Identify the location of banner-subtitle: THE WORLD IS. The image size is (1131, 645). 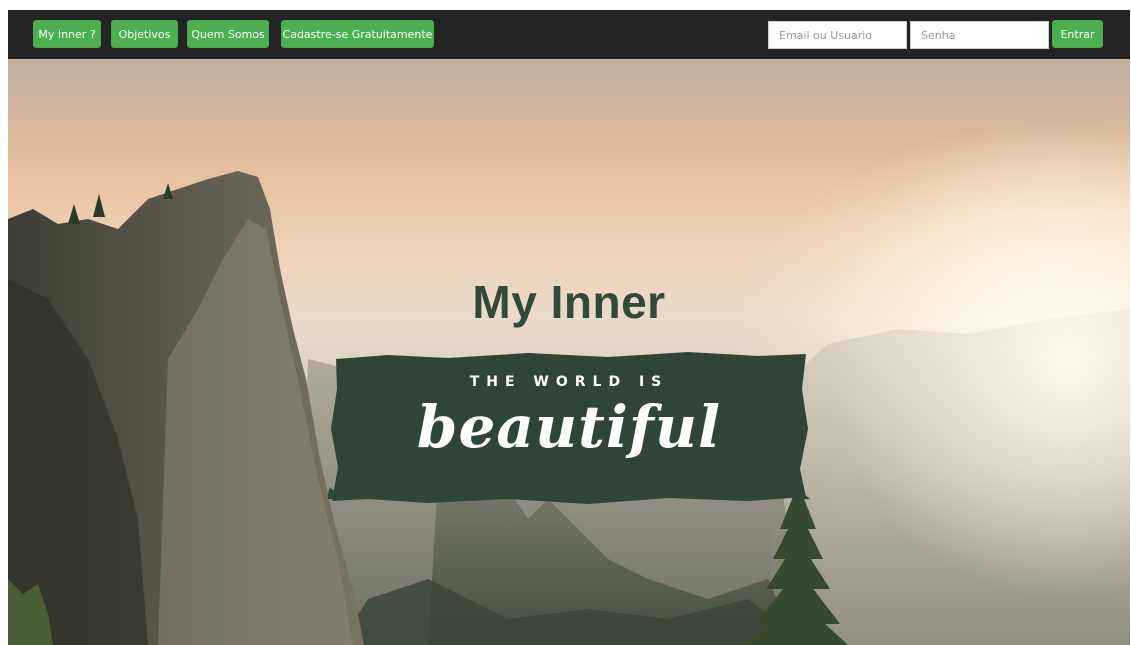
(569, 382).